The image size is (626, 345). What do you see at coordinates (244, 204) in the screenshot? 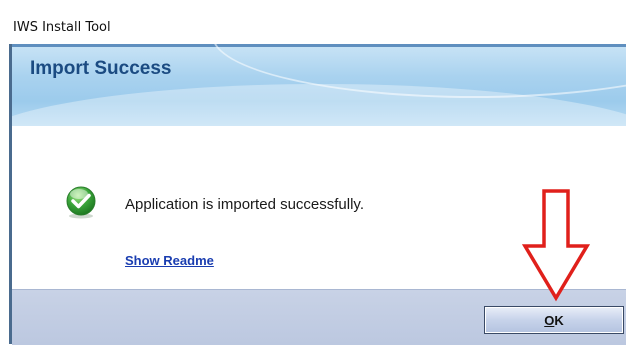
I see `status-message: Application is imported successfully.` at bounding box center [244, 204].